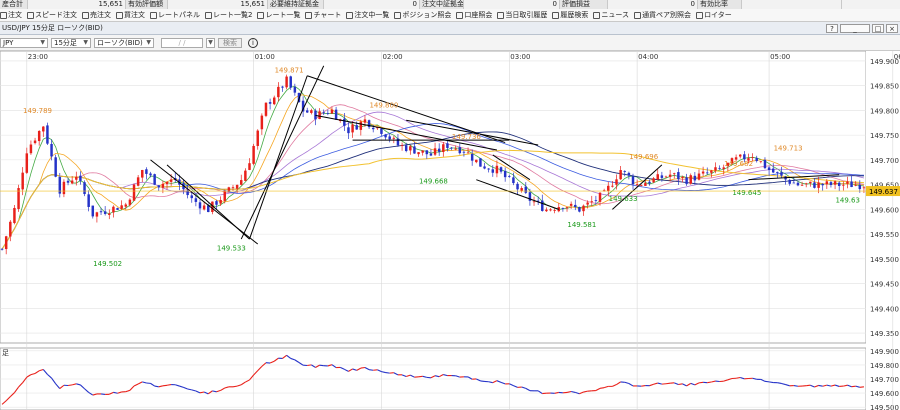 This screenshot has width=900, height=410. I want to click on price-annotation: 149.581, so click(581, 225).